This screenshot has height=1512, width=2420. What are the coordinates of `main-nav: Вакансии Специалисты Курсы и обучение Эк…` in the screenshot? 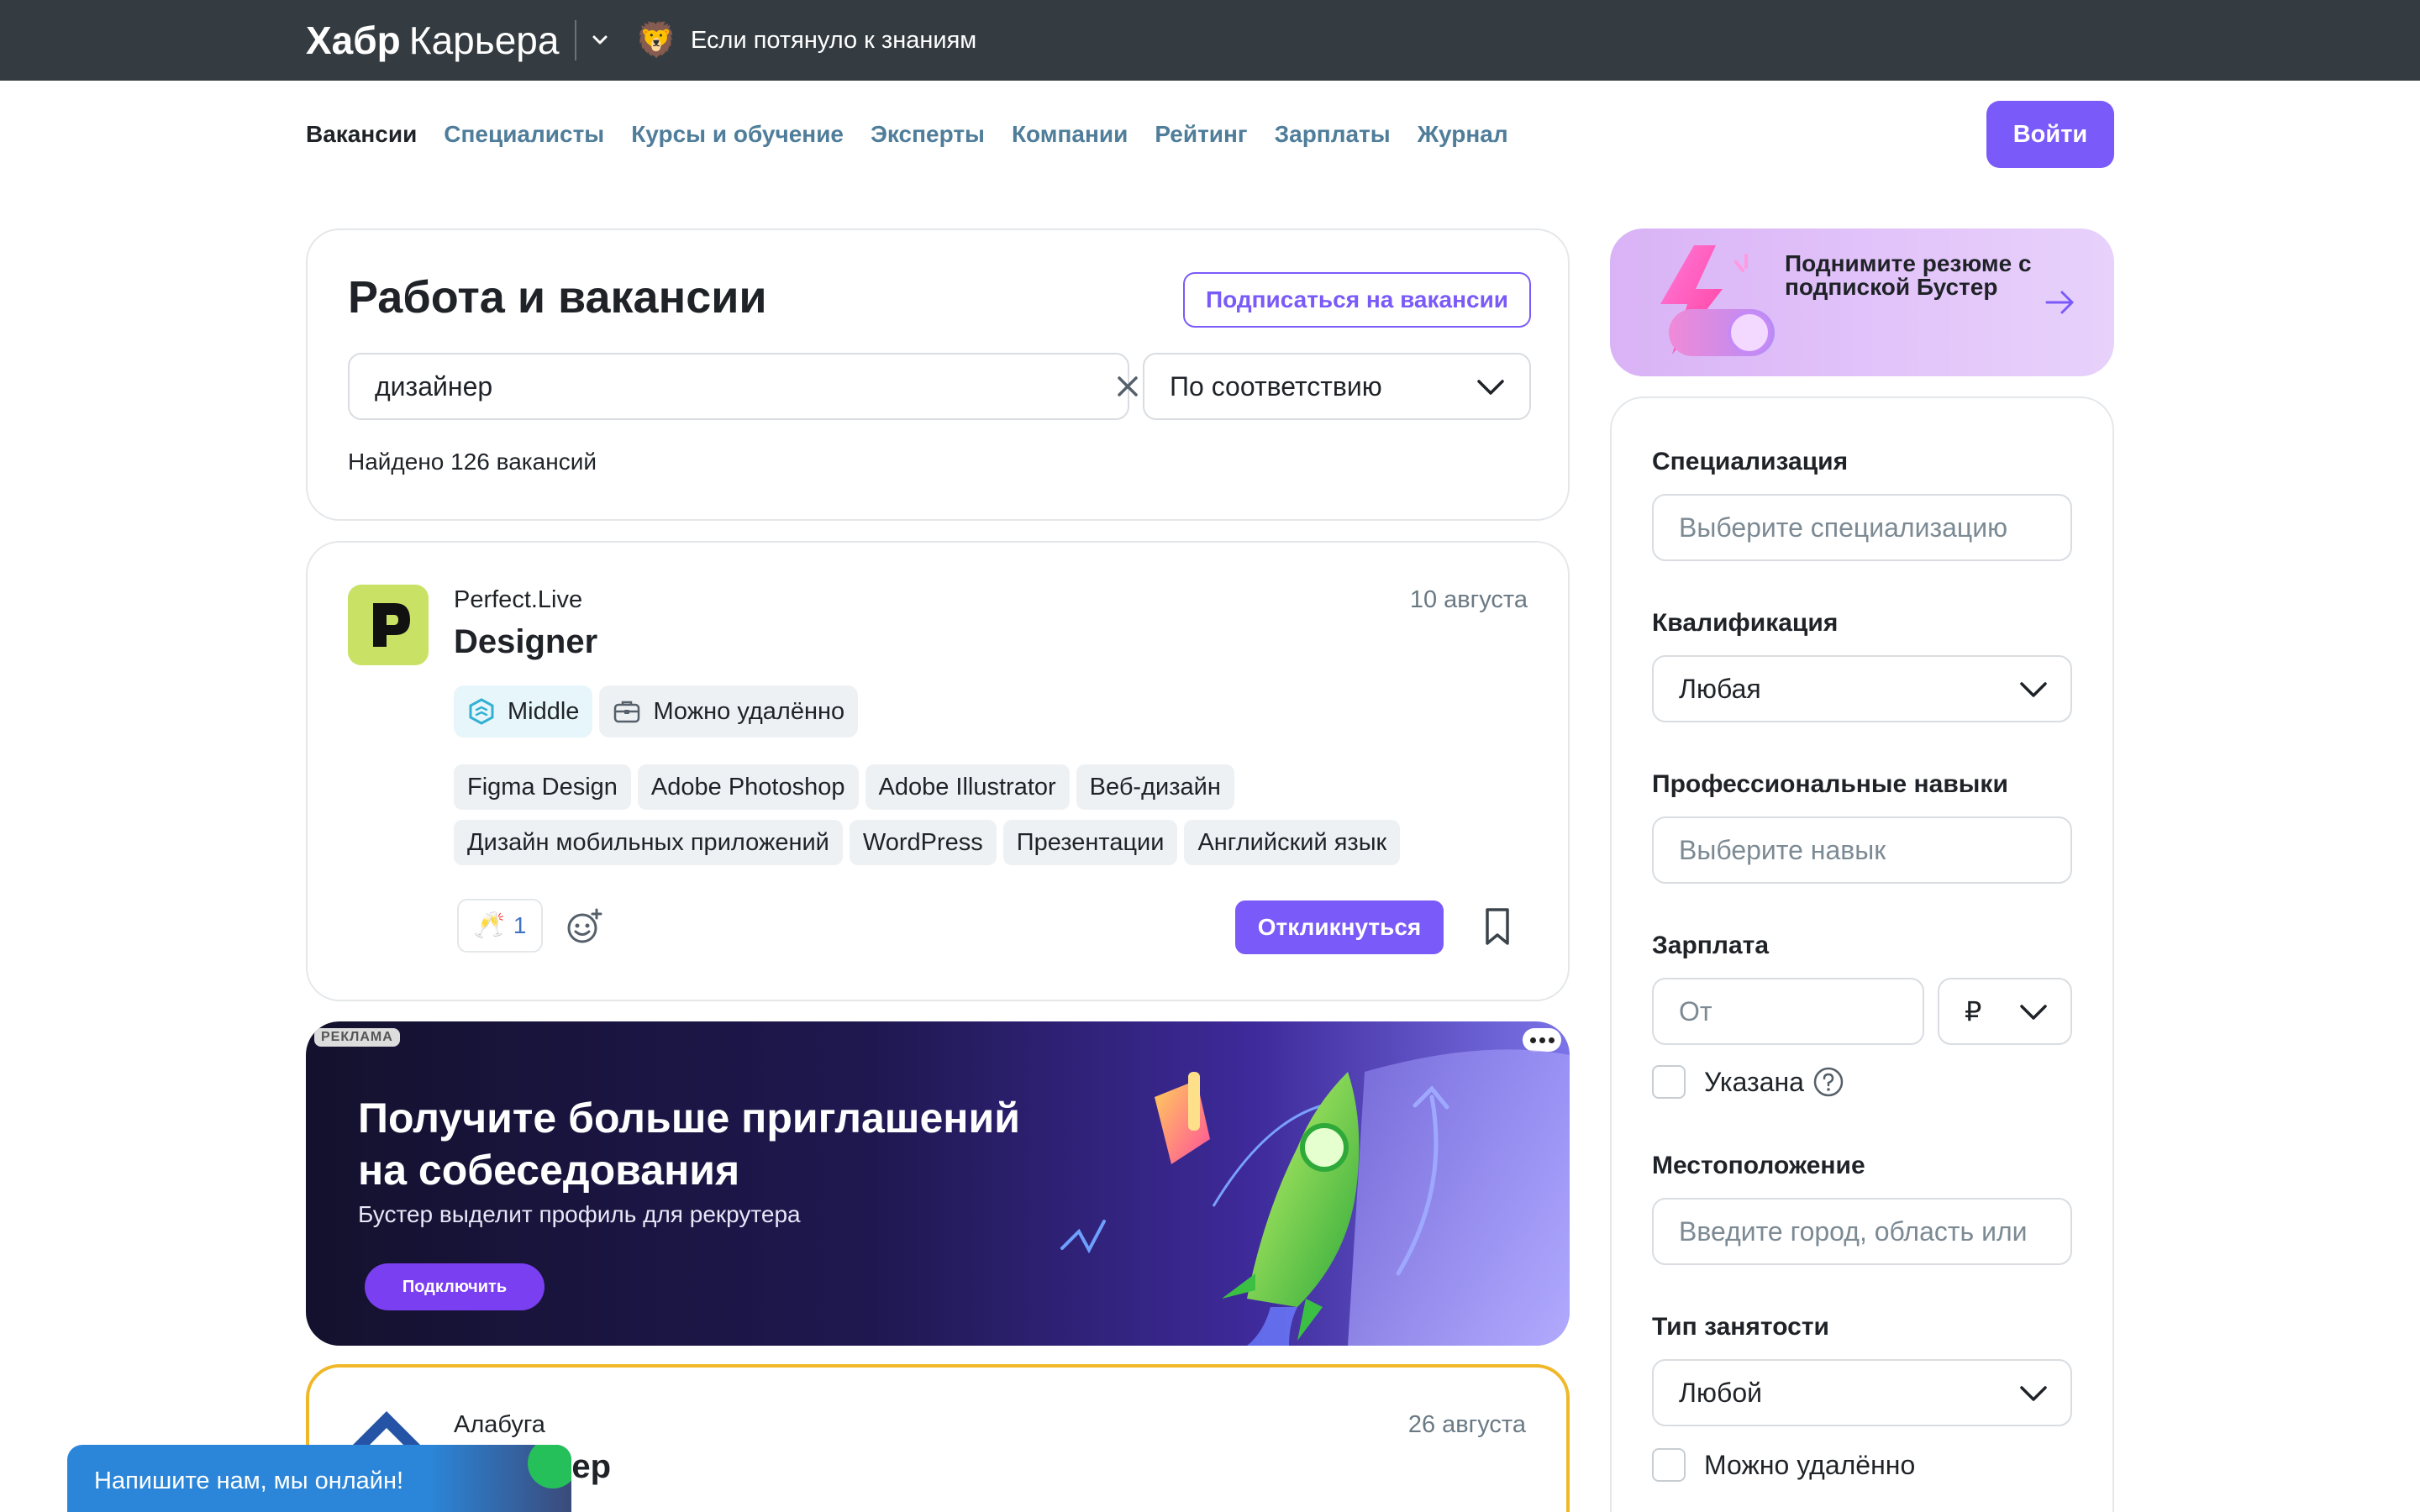 It's located at (907, 134).